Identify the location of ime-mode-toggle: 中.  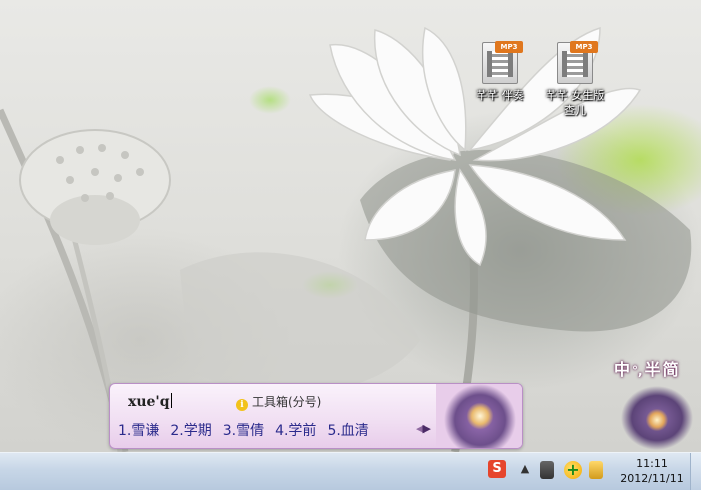
(622, 368).